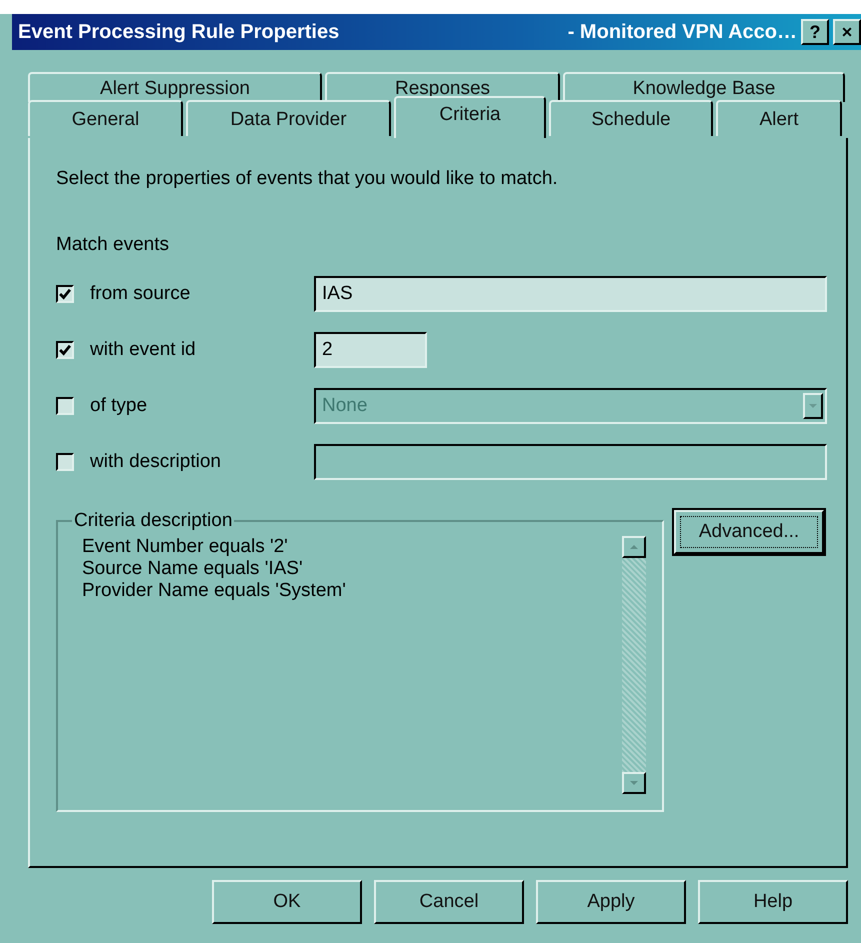  Describe the element at coordinates (847, 32) in the screenshot. I see `close-button: ×` at that location.